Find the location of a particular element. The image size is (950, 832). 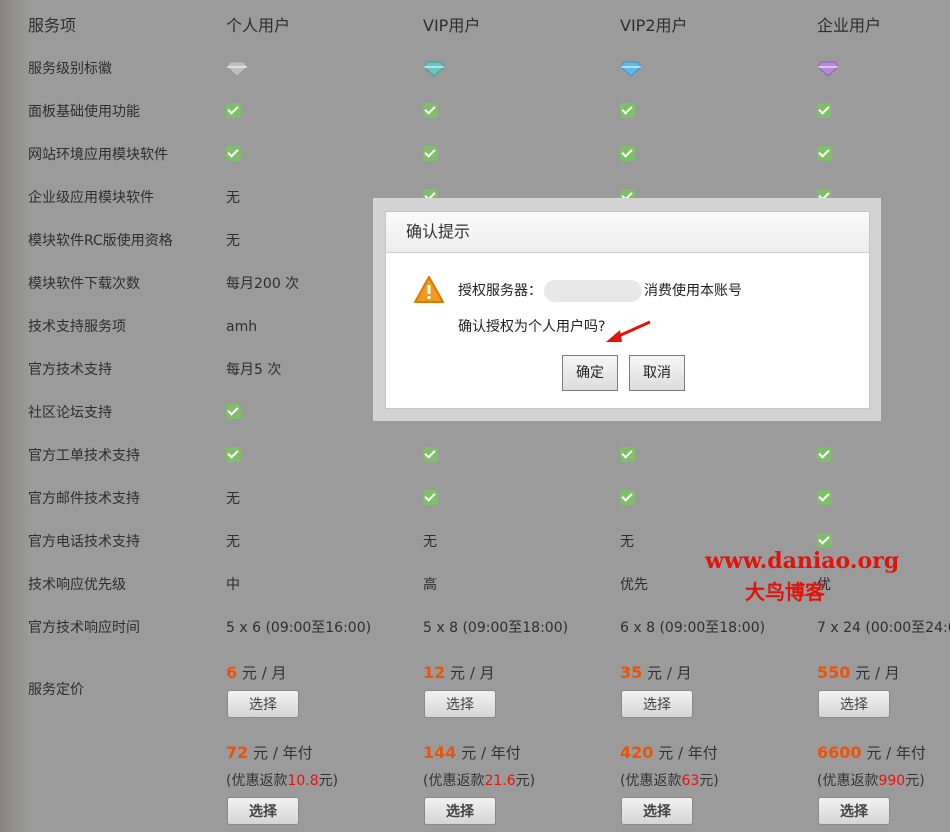

monthly-price: 35 元 / 月 is located at coordinates (656, 672).